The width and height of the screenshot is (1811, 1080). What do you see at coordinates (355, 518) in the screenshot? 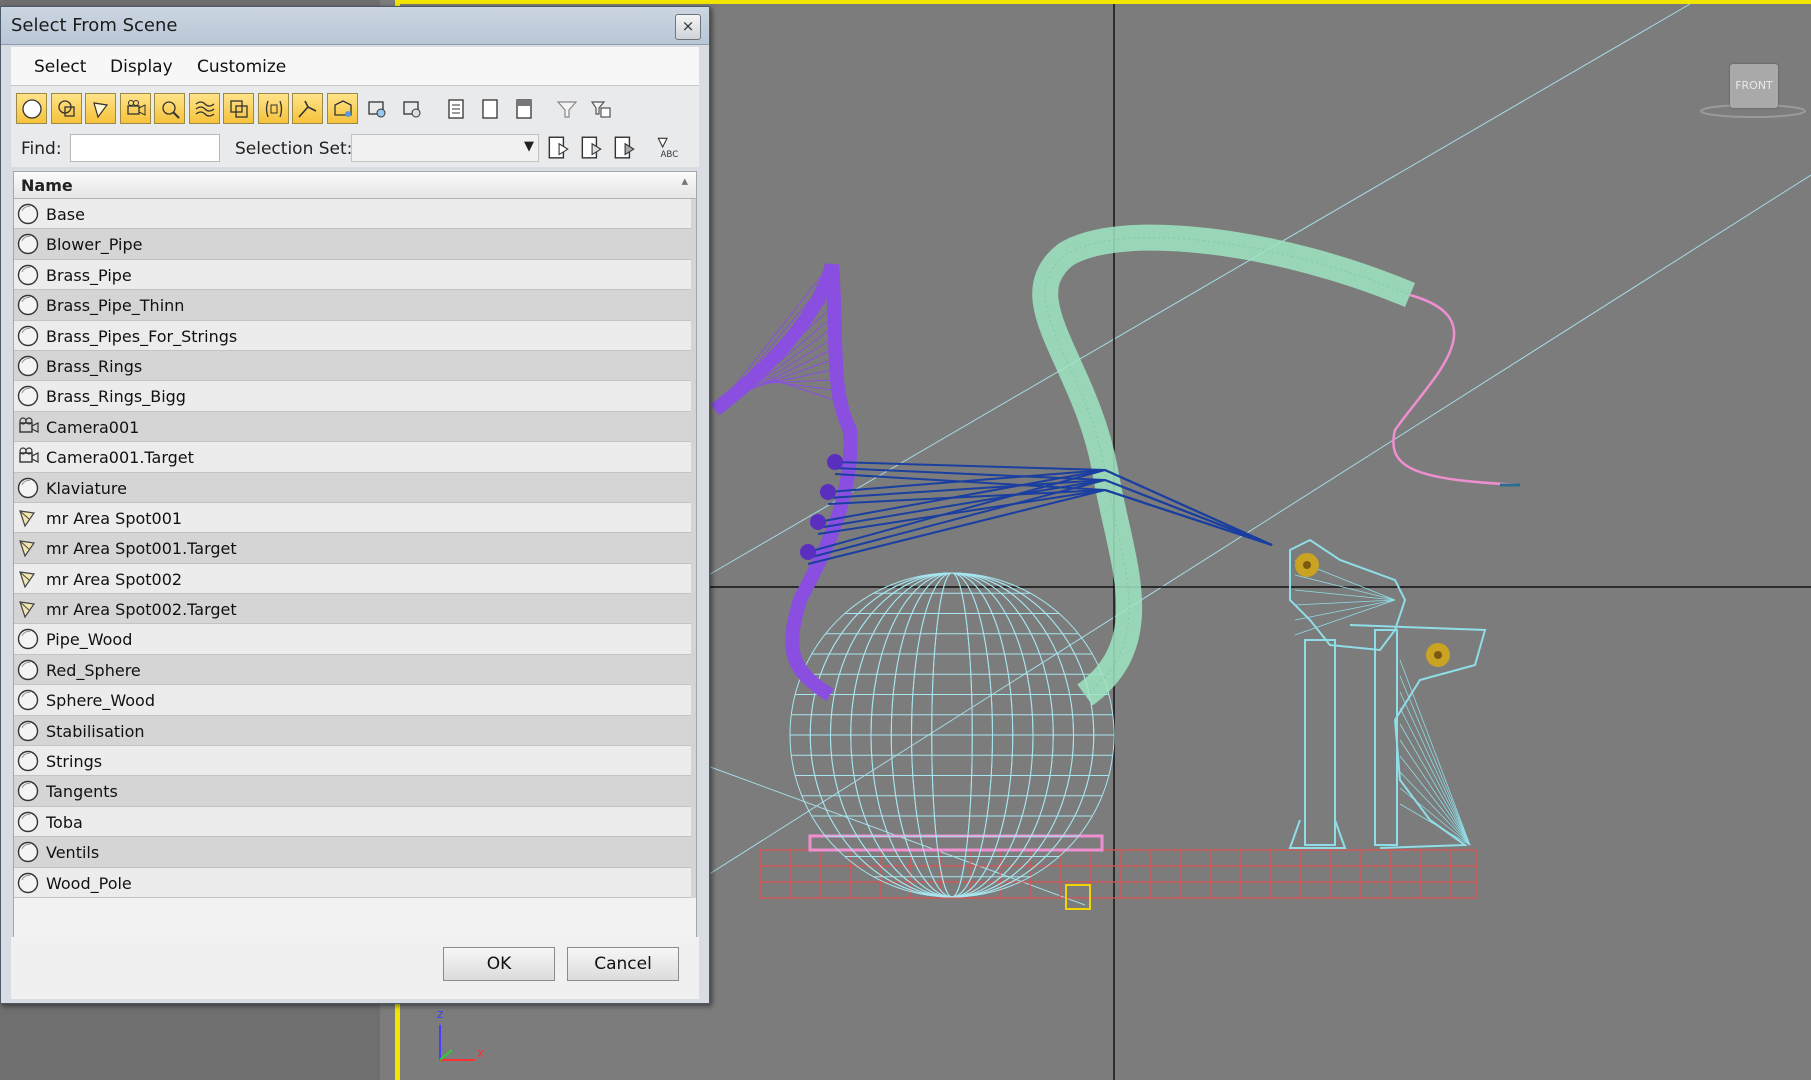
I see `object-row: mr Area Spot001` at bounding box center [355, 518].